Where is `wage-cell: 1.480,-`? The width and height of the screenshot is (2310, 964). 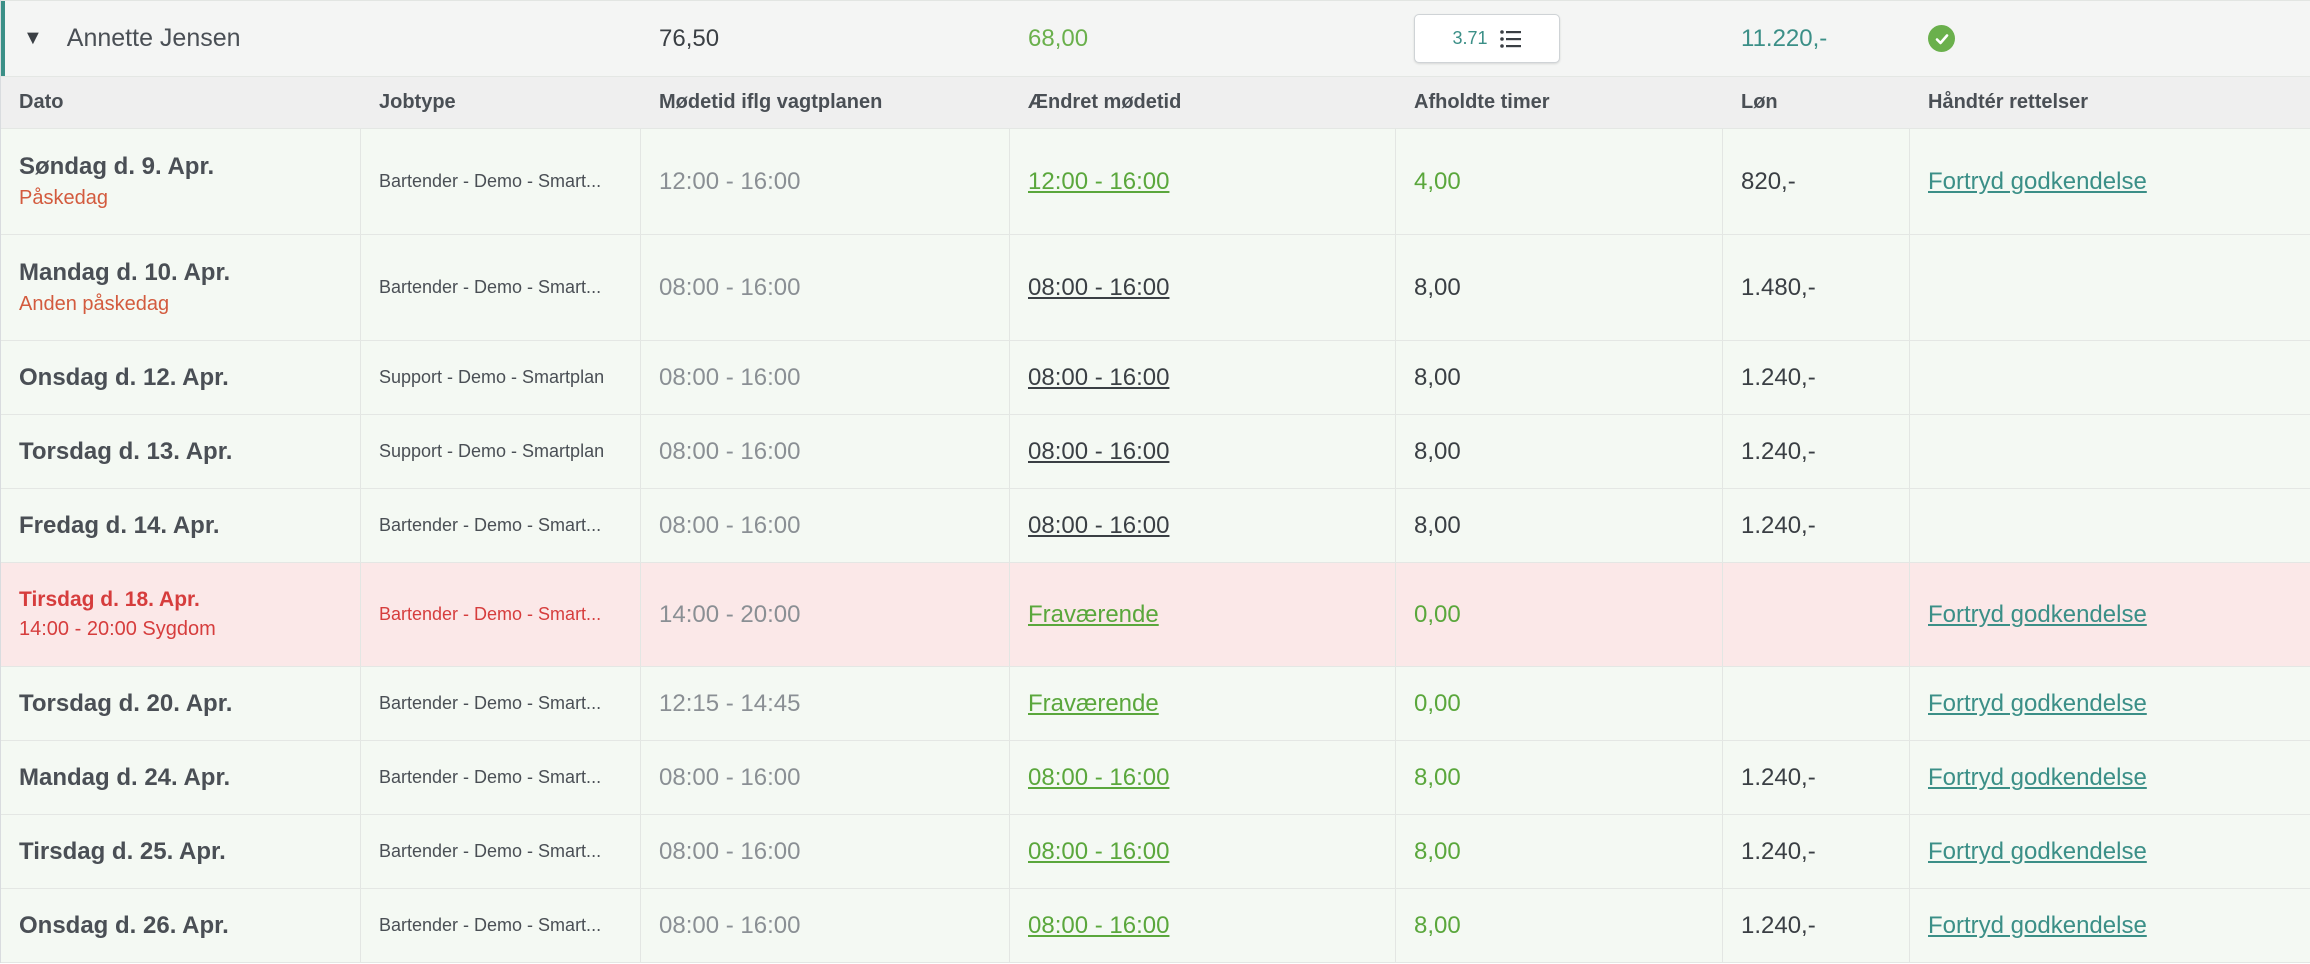 wage-cell: 1.480,- is located at coordinates (1816, 287).